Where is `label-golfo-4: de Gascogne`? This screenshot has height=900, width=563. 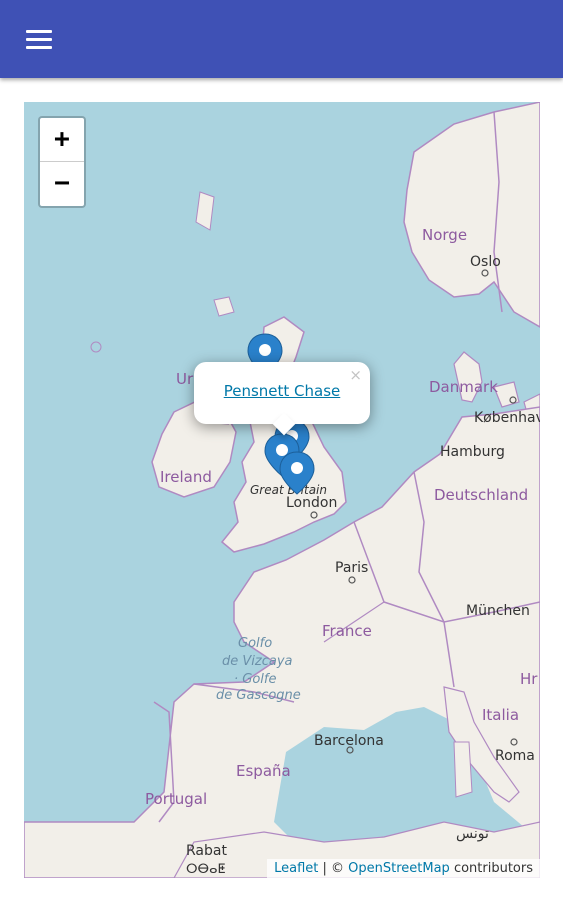
label-golfo-4: de Gascogne is located at coordinates (258, 695).